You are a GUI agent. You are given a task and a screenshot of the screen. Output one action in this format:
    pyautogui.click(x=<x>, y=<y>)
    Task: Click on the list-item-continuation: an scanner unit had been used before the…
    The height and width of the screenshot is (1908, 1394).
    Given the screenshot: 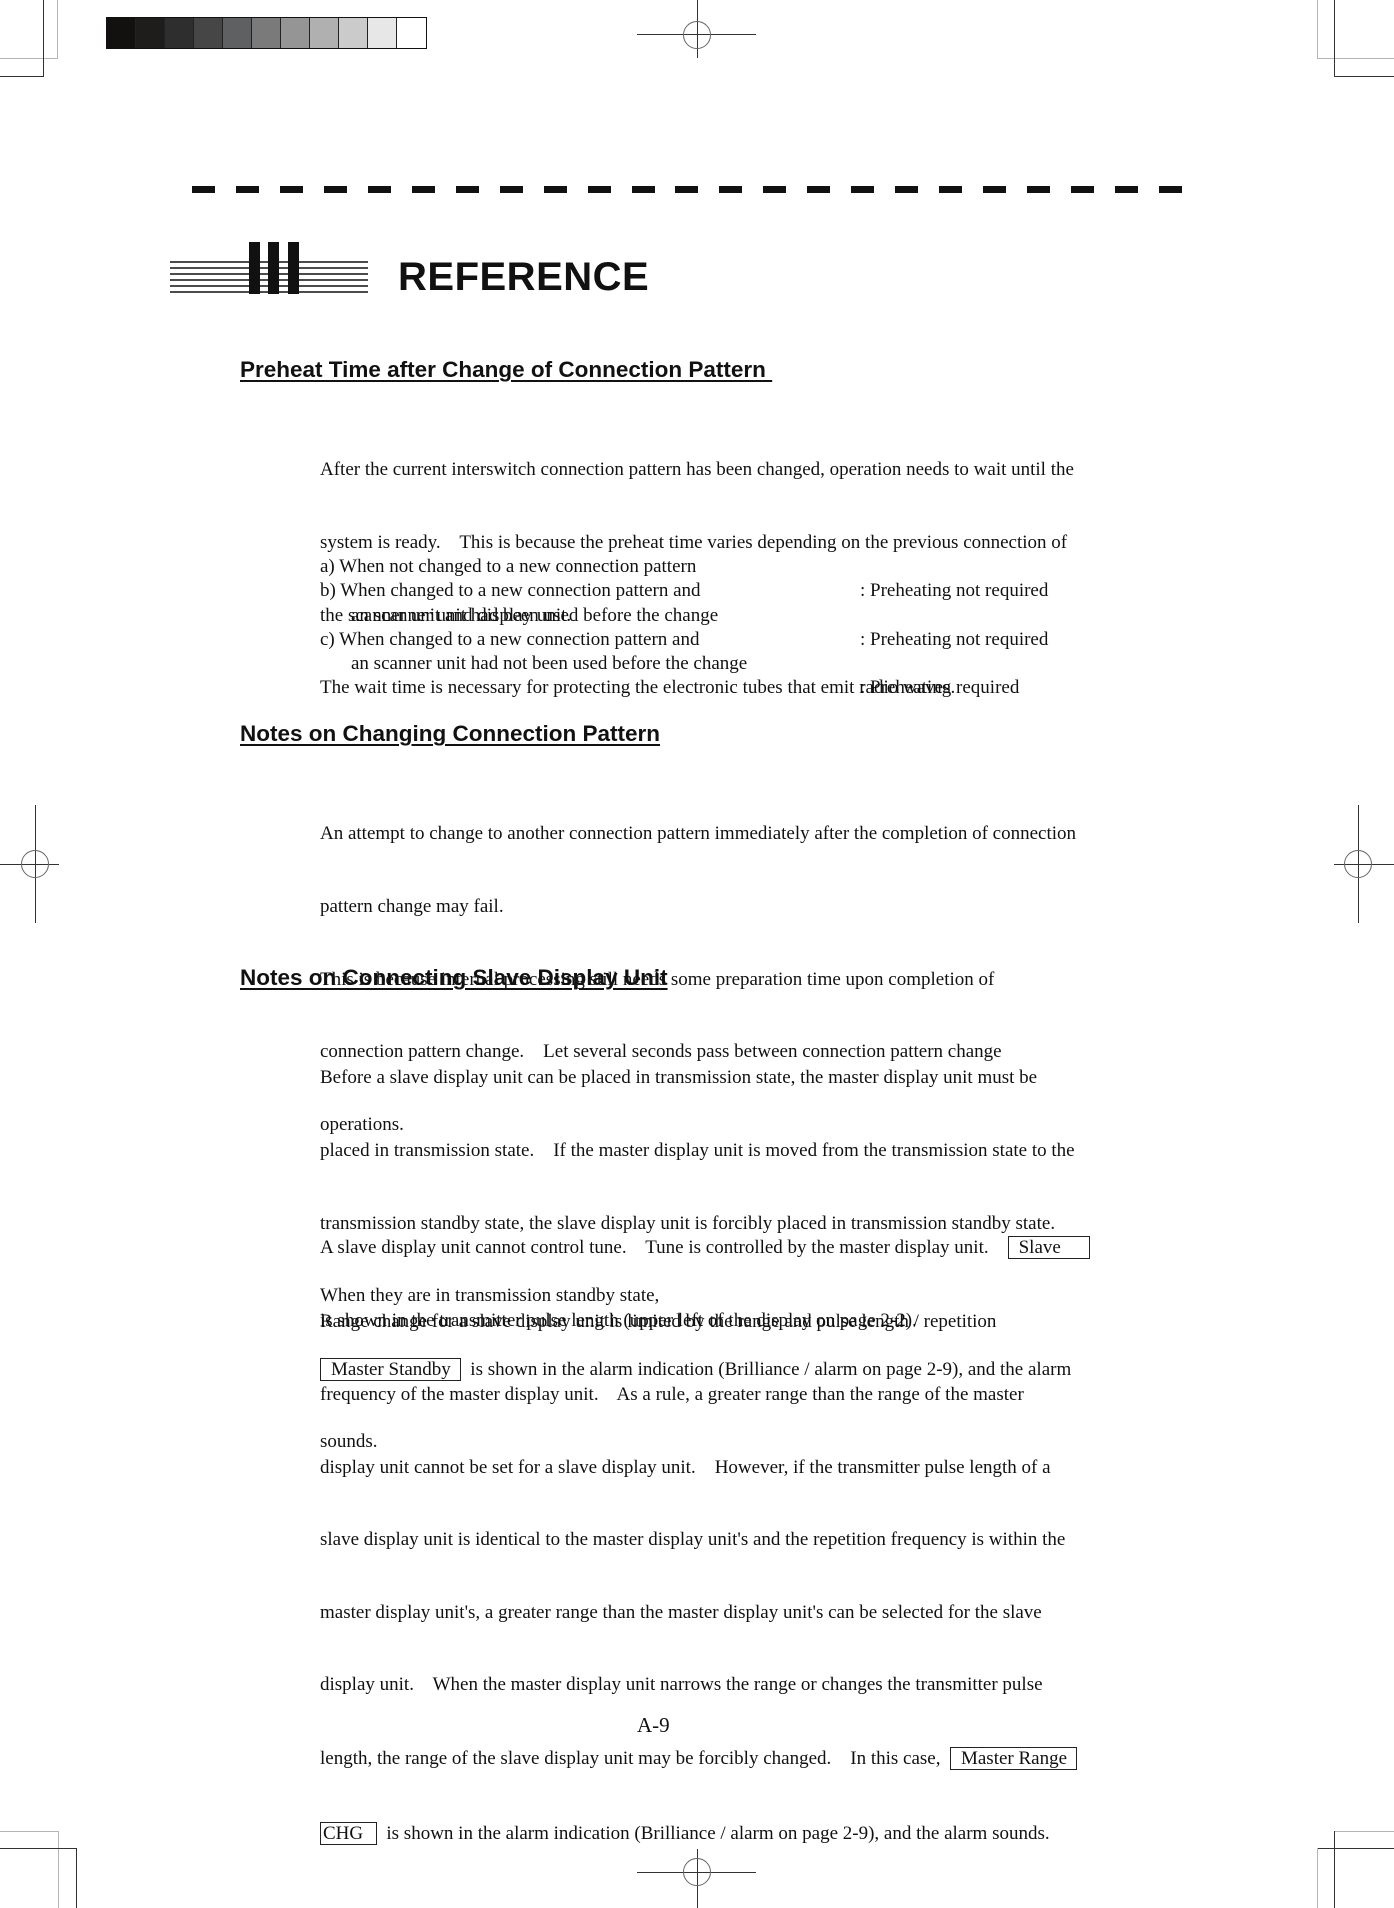 What is the action you would take?
    pyautogui.click(x=730, y=614)
    